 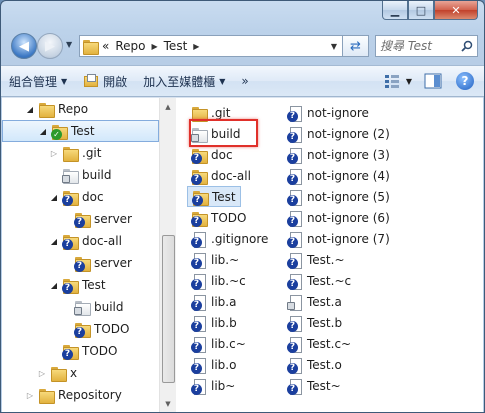 I want to click on file-item: ? not-ignore (3), so click(x=338, y=154).